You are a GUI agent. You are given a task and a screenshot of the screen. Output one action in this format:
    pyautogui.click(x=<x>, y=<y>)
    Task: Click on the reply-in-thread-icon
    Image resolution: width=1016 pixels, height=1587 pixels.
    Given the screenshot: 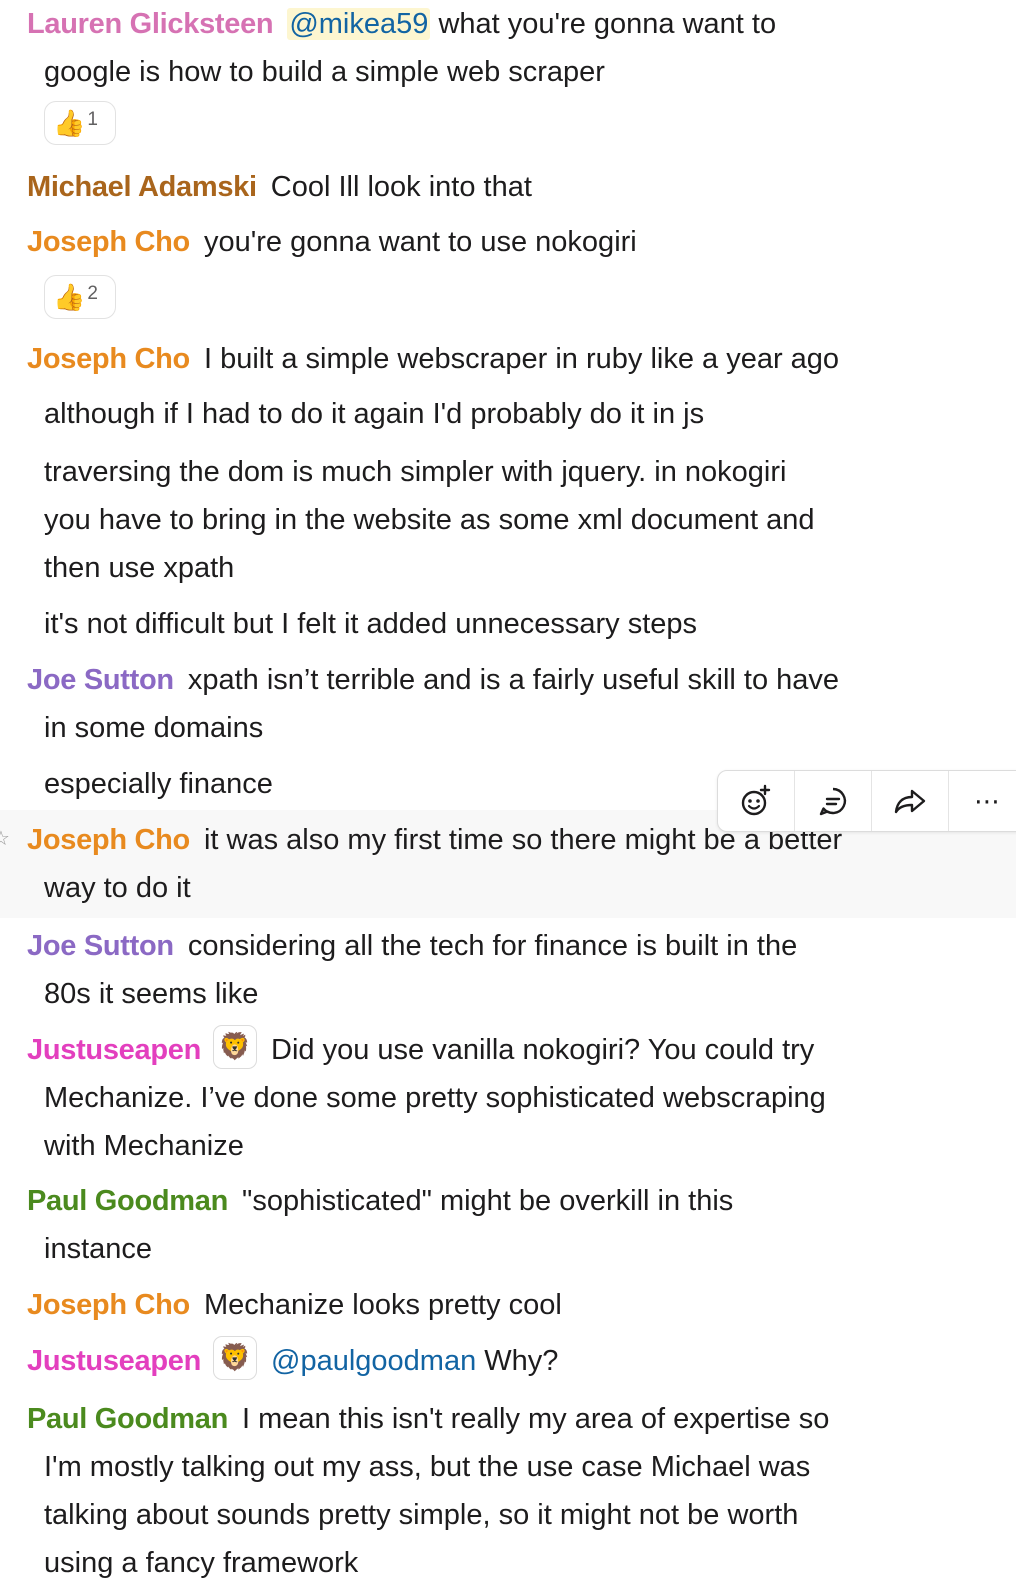 What is the action you would take?
    pyautogui.click(x=833, y=801)
    